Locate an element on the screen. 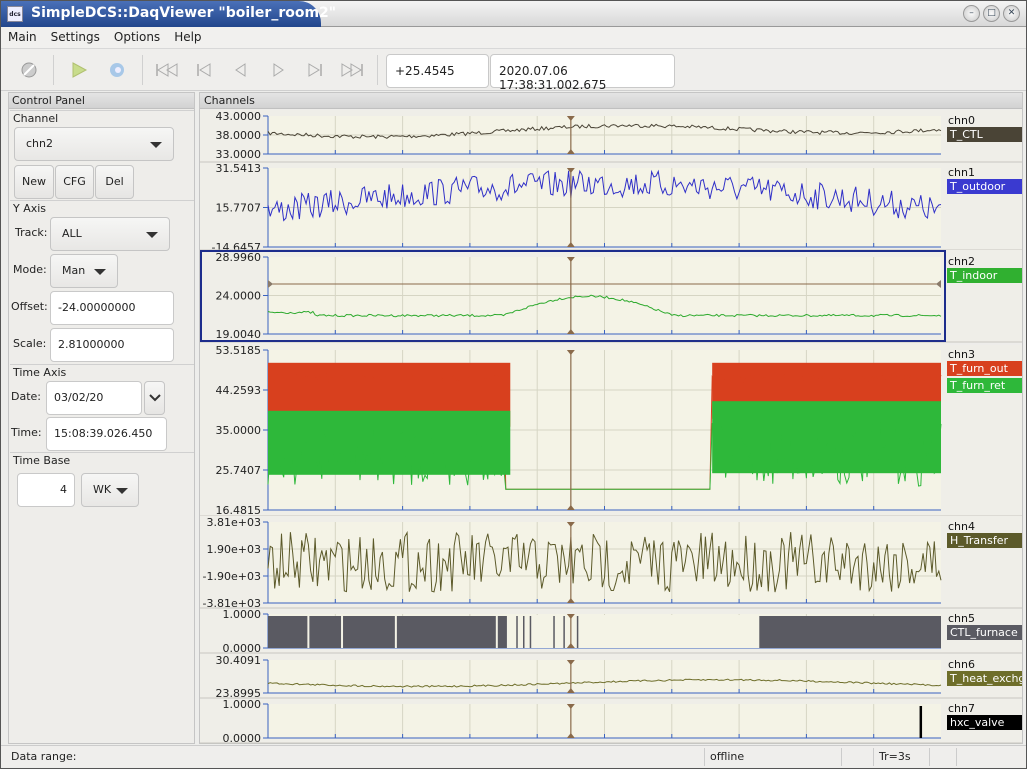 This screenshot has width=1027, height=769. time-input: 15:08:39.026.450 is located at coordinates (106, 434).